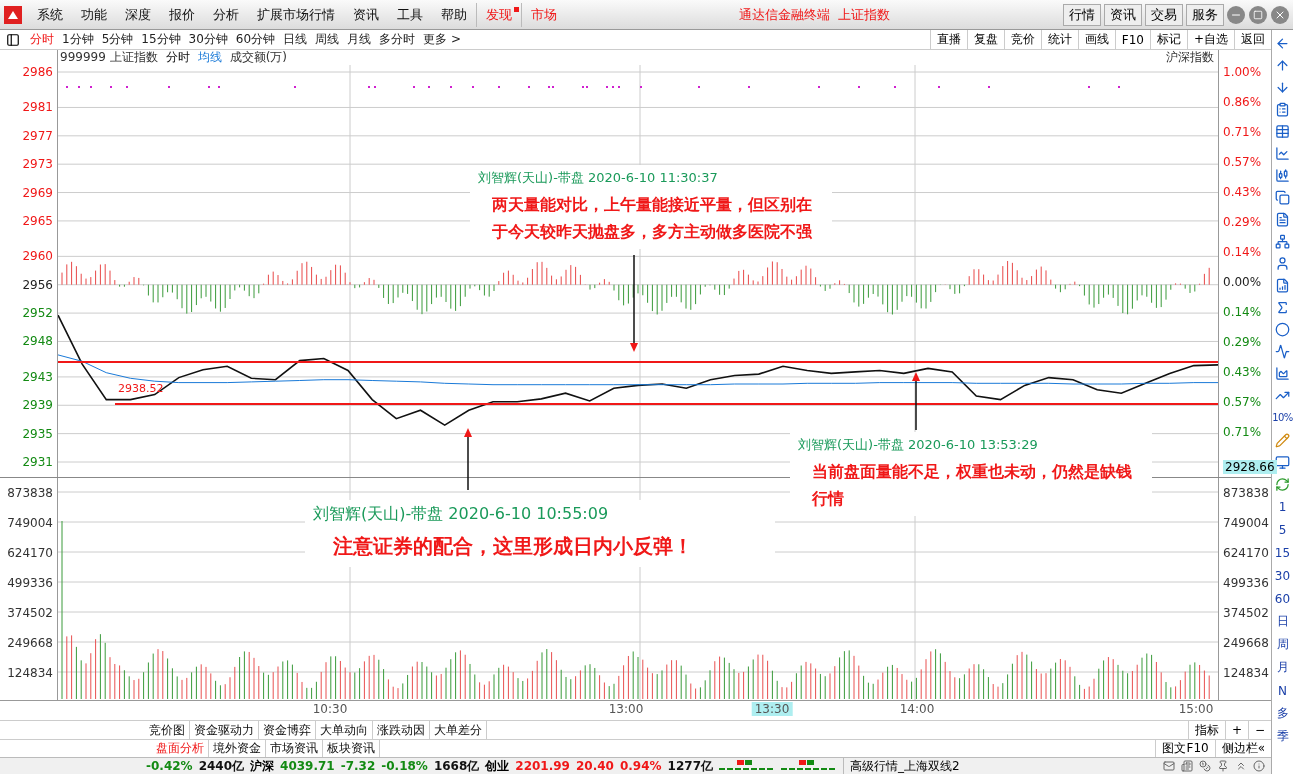 This screenshot has height=774, width=1293. Describe the element at coordinates (1282, 667) in the screenshot. I see `sidebar-item: 月` at that location.